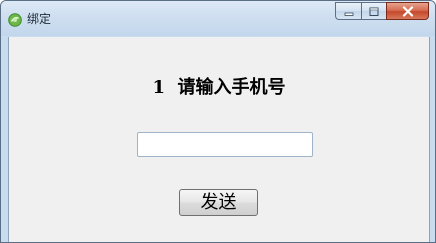 This screenshot has width=436, height=243. What do you see at coordinates (225, 144) in the screenshot?
I see `phone-number-input` at bounding box center [225, 144].